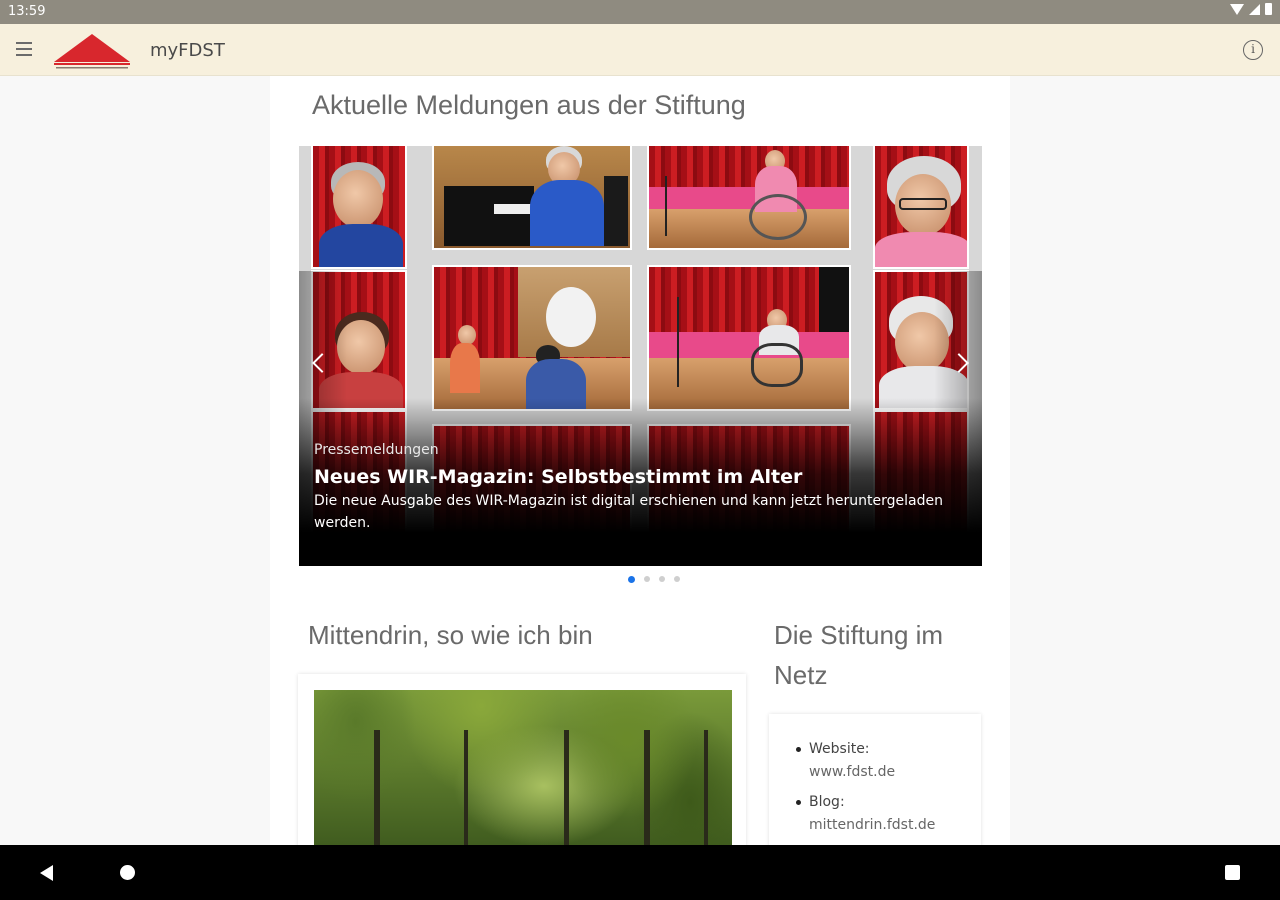 This screenshot has width=1280, height=900. What do you see at coordinates (640, 872) in the screenshot?
I see `system-nav-bar` at bounding box center [640, 872].